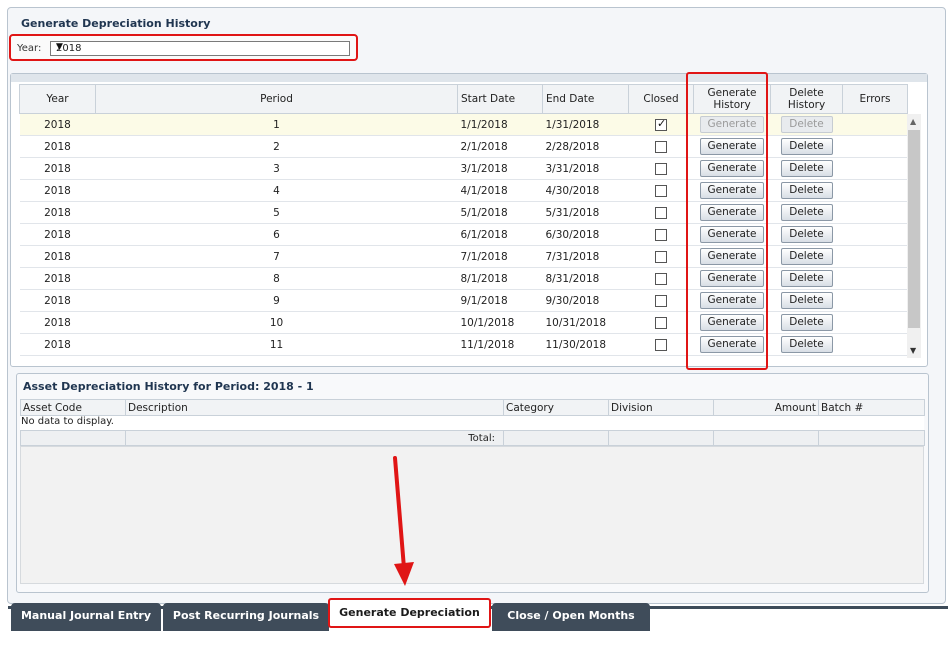 Image resolution: width=952 pixels, height=648 pixels. I want to click on col-header-category: Category, so click(556, 407).